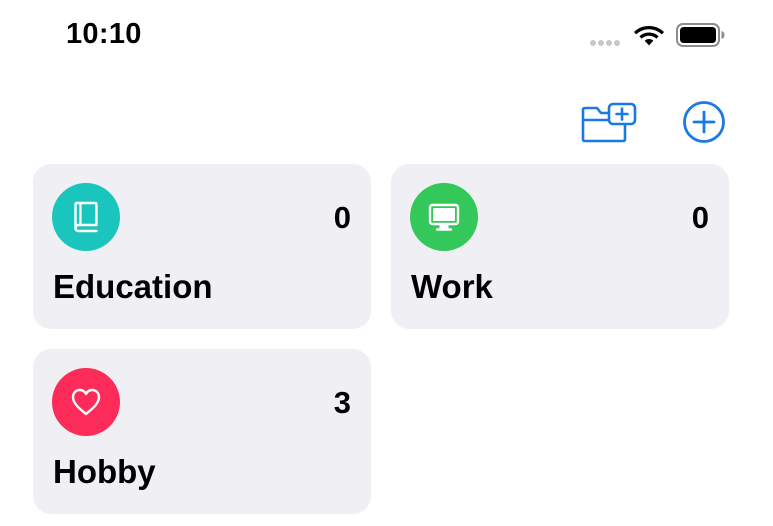 The width and height of the screenshot is (773, 526). I want to click on category-card-education: 0 Education, so click(202, 246).